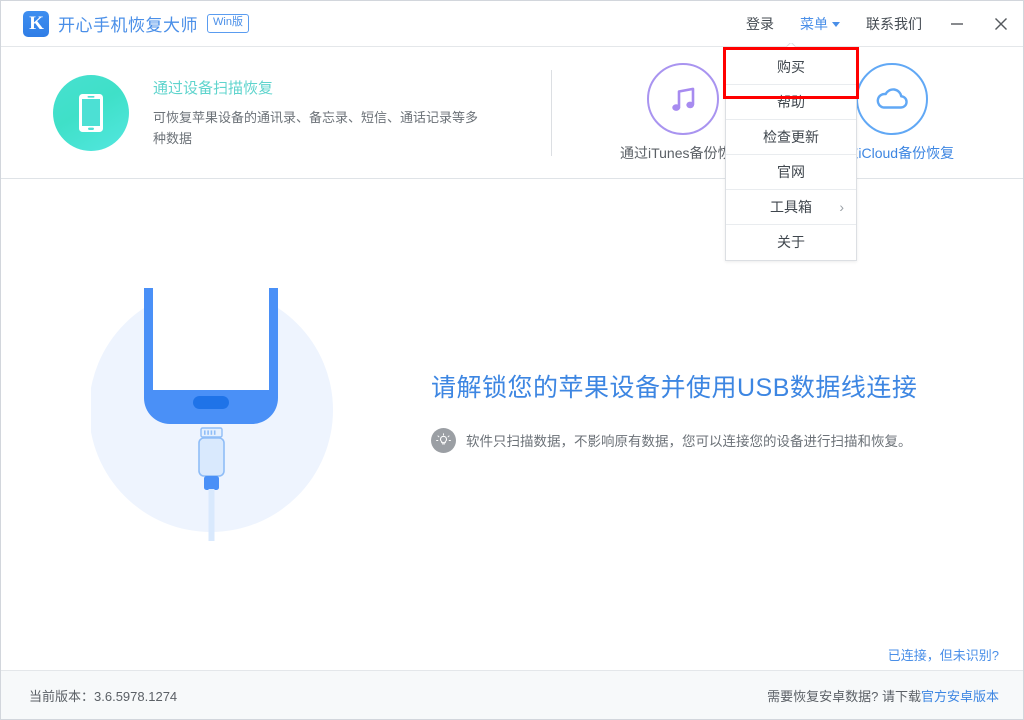 The width and height of the screenshot is (1024, 720). I want to click on minimize-icon, so click(957, 23).